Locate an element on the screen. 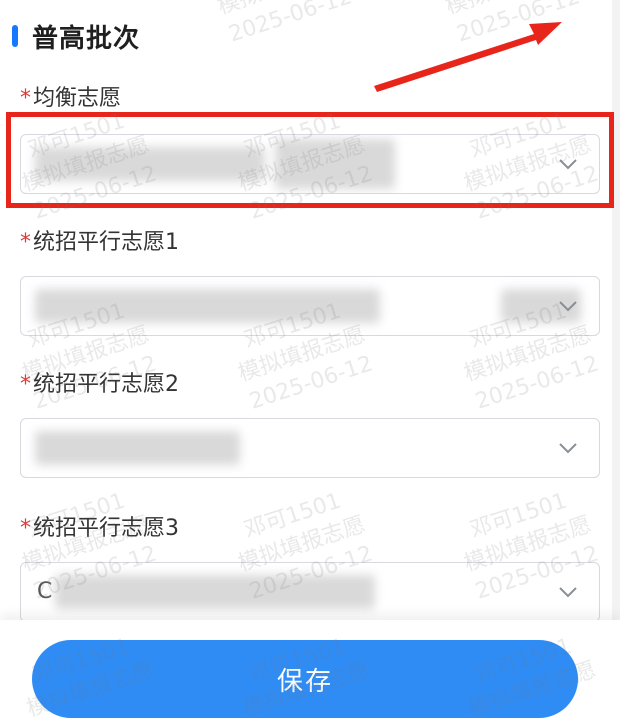  field-label-text: 统招平行志愿1 is located at coordinates (106, 242).